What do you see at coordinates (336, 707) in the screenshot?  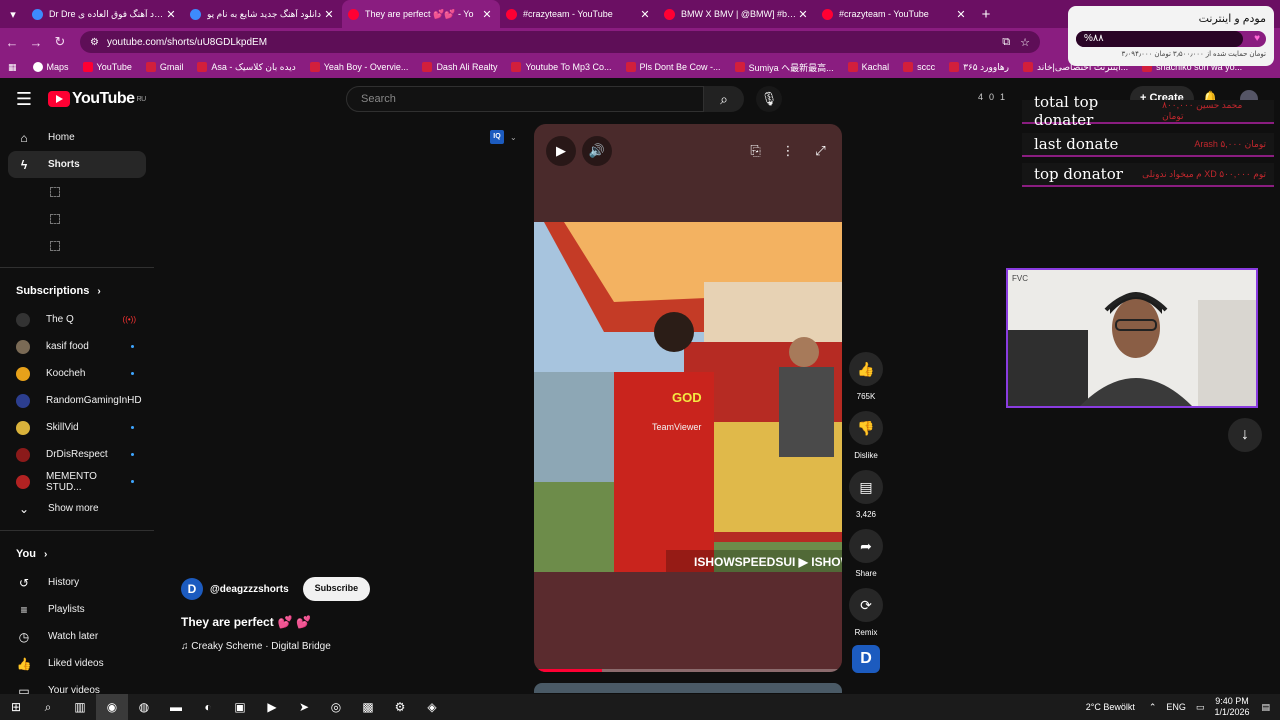 I see `camera-app-icon: ◎` at bounding box center [336, 707].